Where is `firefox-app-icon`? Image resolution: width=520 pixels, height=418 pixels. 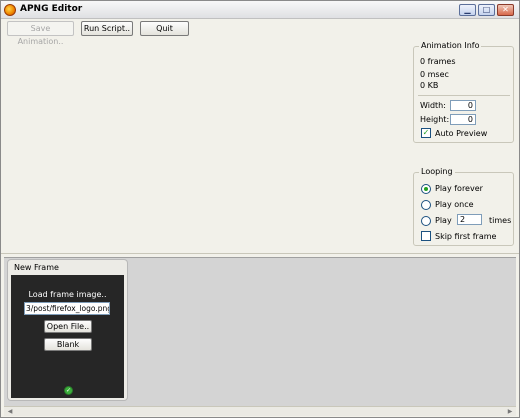 firefox-app-icon is located at coordinates (10, 10).